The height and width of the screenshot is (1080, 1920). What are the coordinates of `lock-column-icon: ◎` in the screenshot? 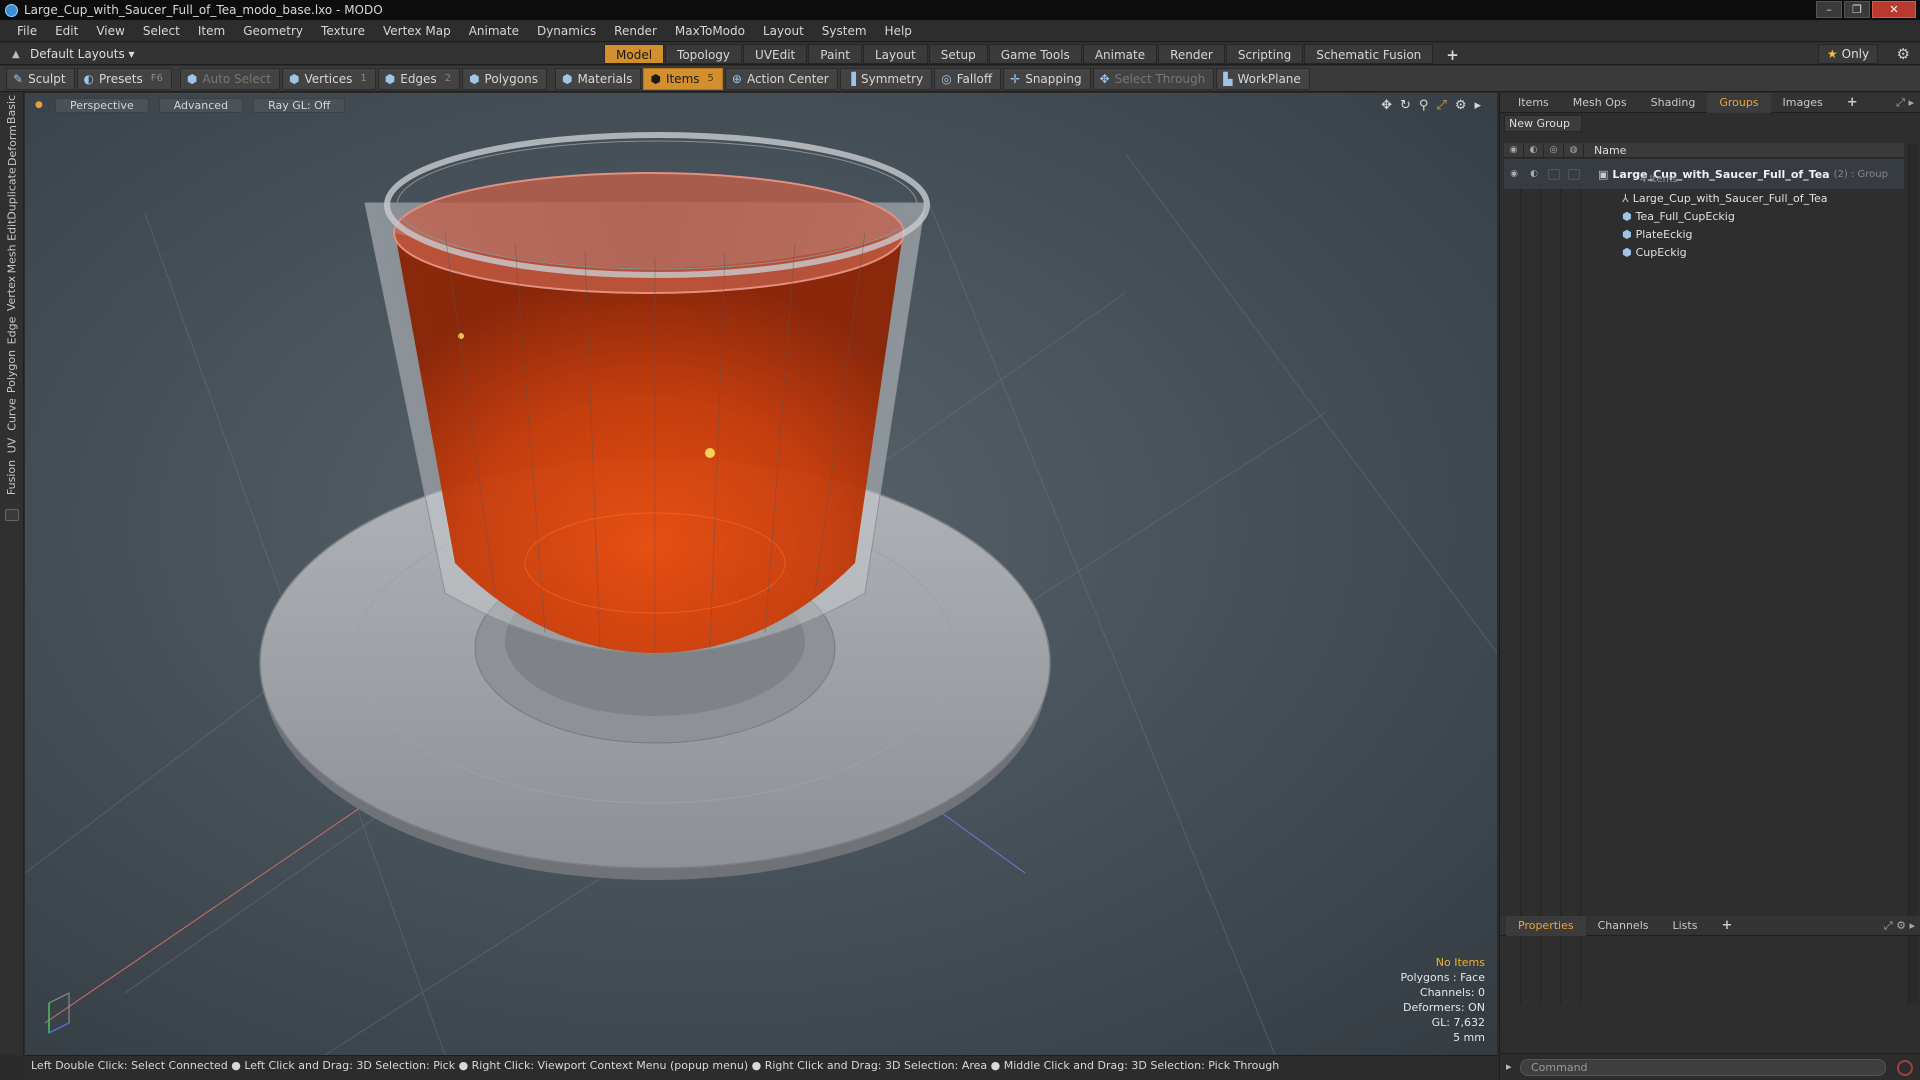 It's located at (1554, 150).